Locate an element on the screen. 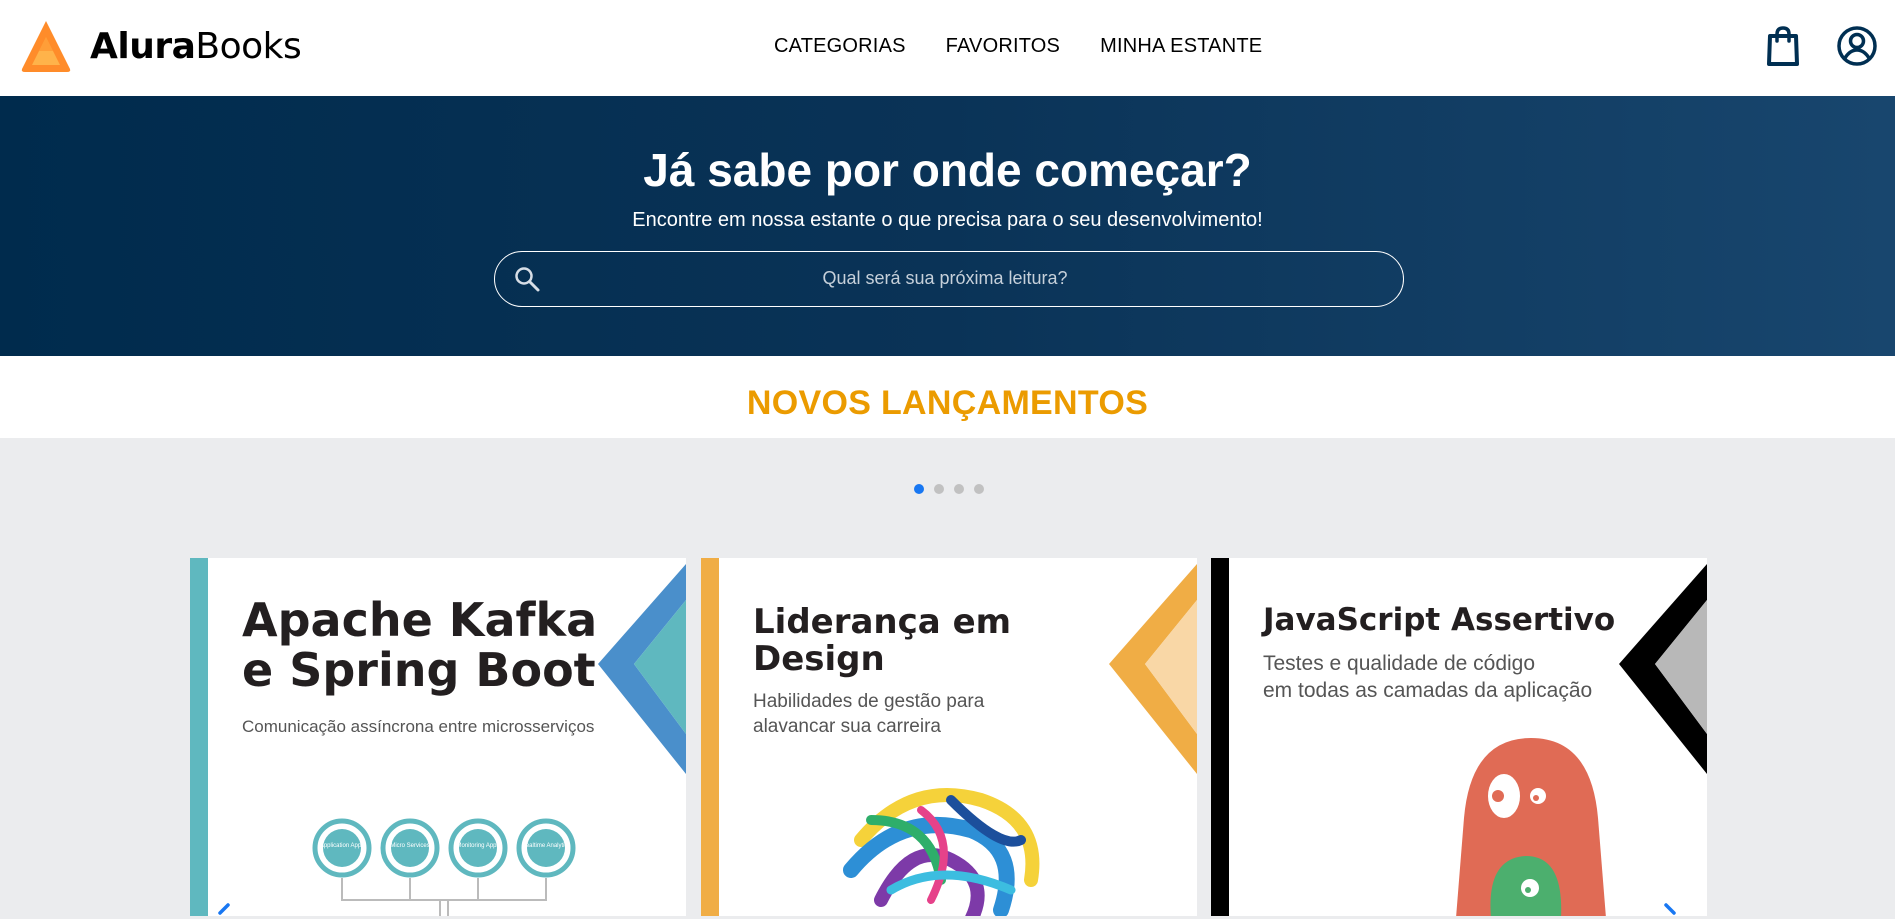 The image size is (1895, 919). diagram-label-4: Realtime Analytics is located at coordinates (545, 846).